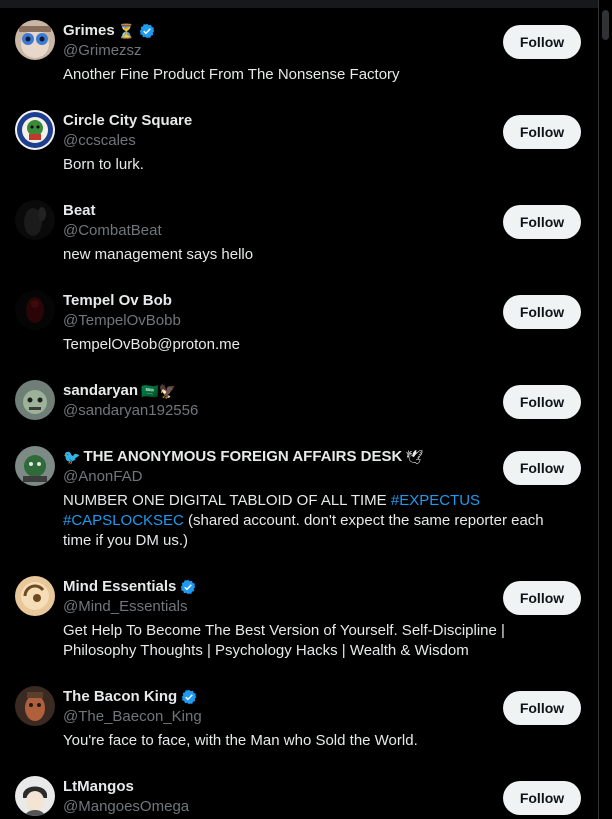 The height and width of the screenshot is (819, 612). What do you see at coordinates (242, 456) in the screenshot?
I see `user-name: THE ANONYMOUS FOREIGN AFFAIRS DESK` at bounding box center [242, 456].